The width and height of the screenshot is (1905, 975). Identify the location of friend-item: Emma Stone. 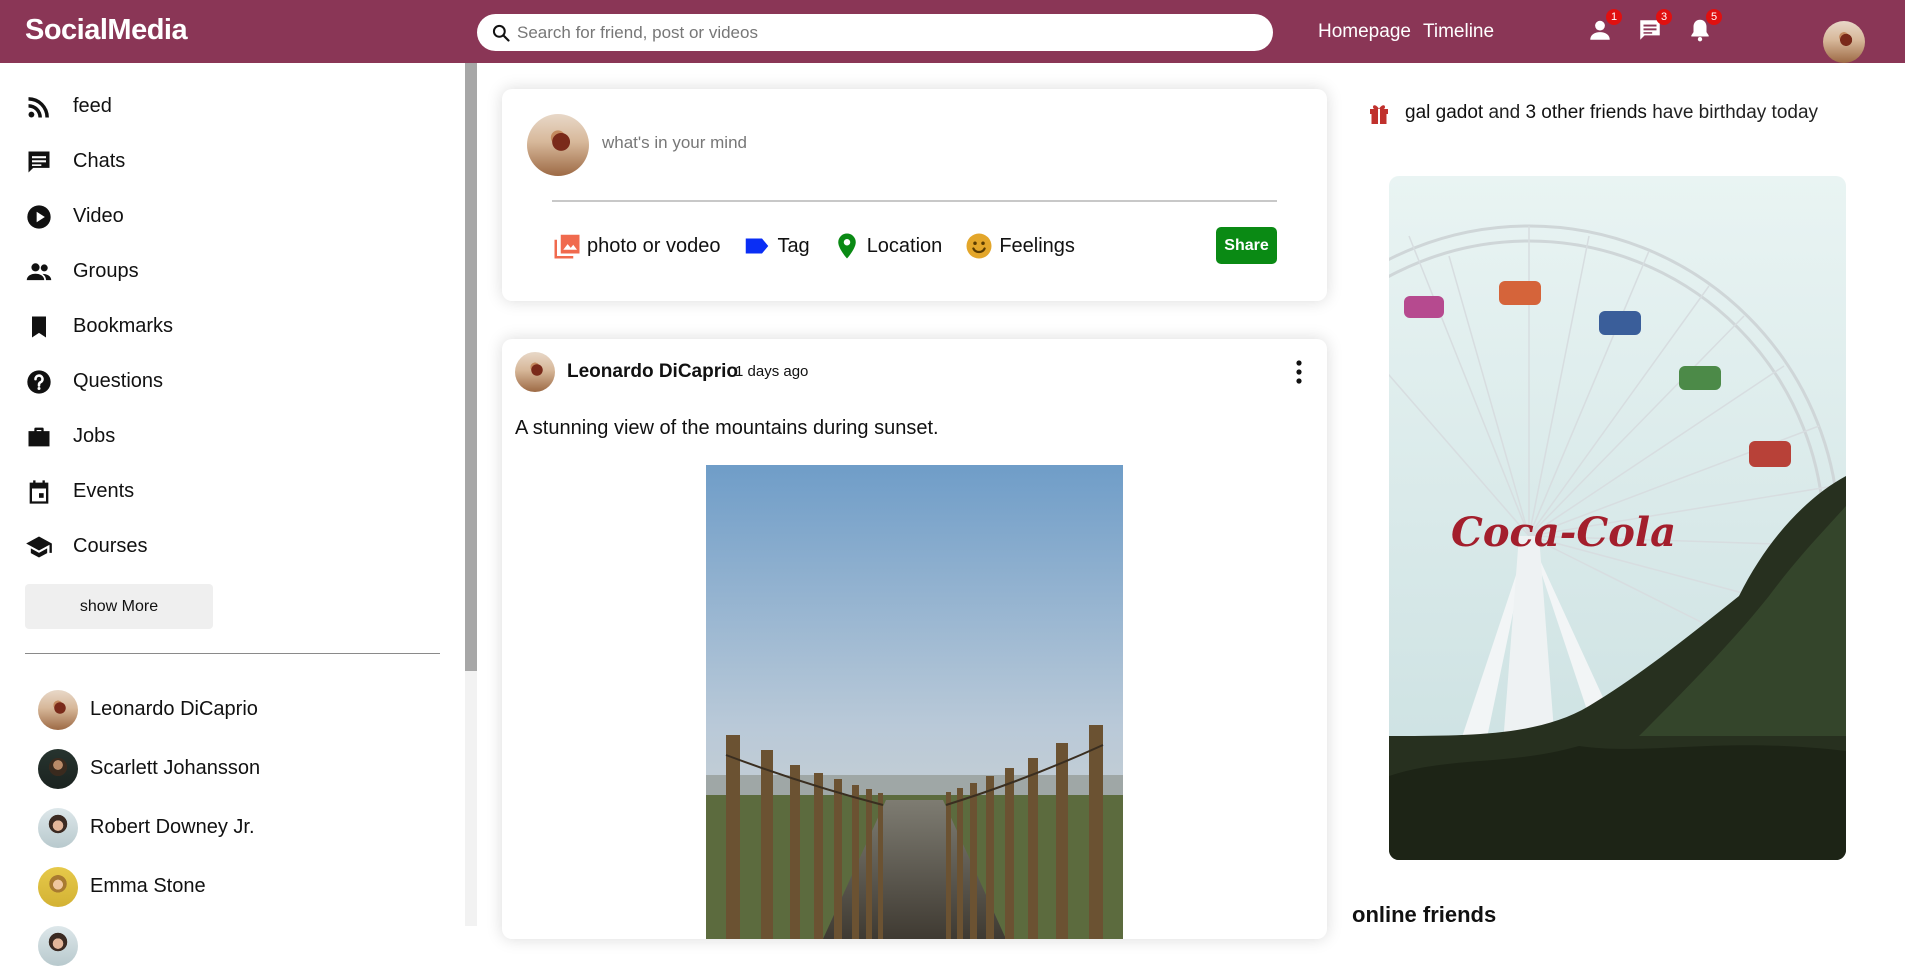
(149, 886).